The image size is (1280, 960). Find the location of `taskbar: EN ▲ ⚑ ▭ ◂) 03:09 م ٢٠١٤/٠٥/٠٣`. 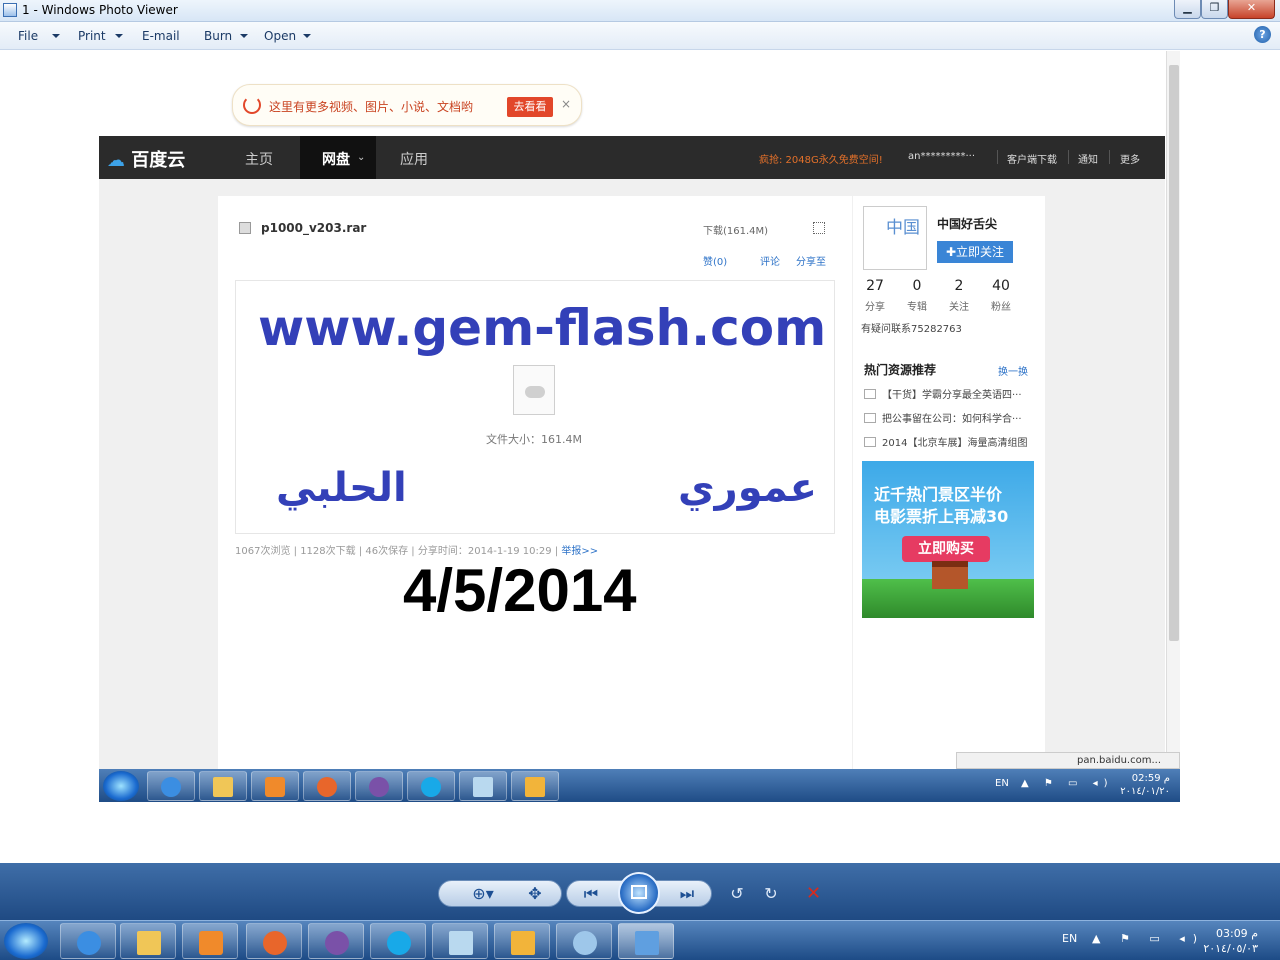

taskbar: EN ▲ ⚑ ▭ ◂) 03:09 م ٢٠١٤/٠٥/٠٣ is located at coordinates (640, 940).